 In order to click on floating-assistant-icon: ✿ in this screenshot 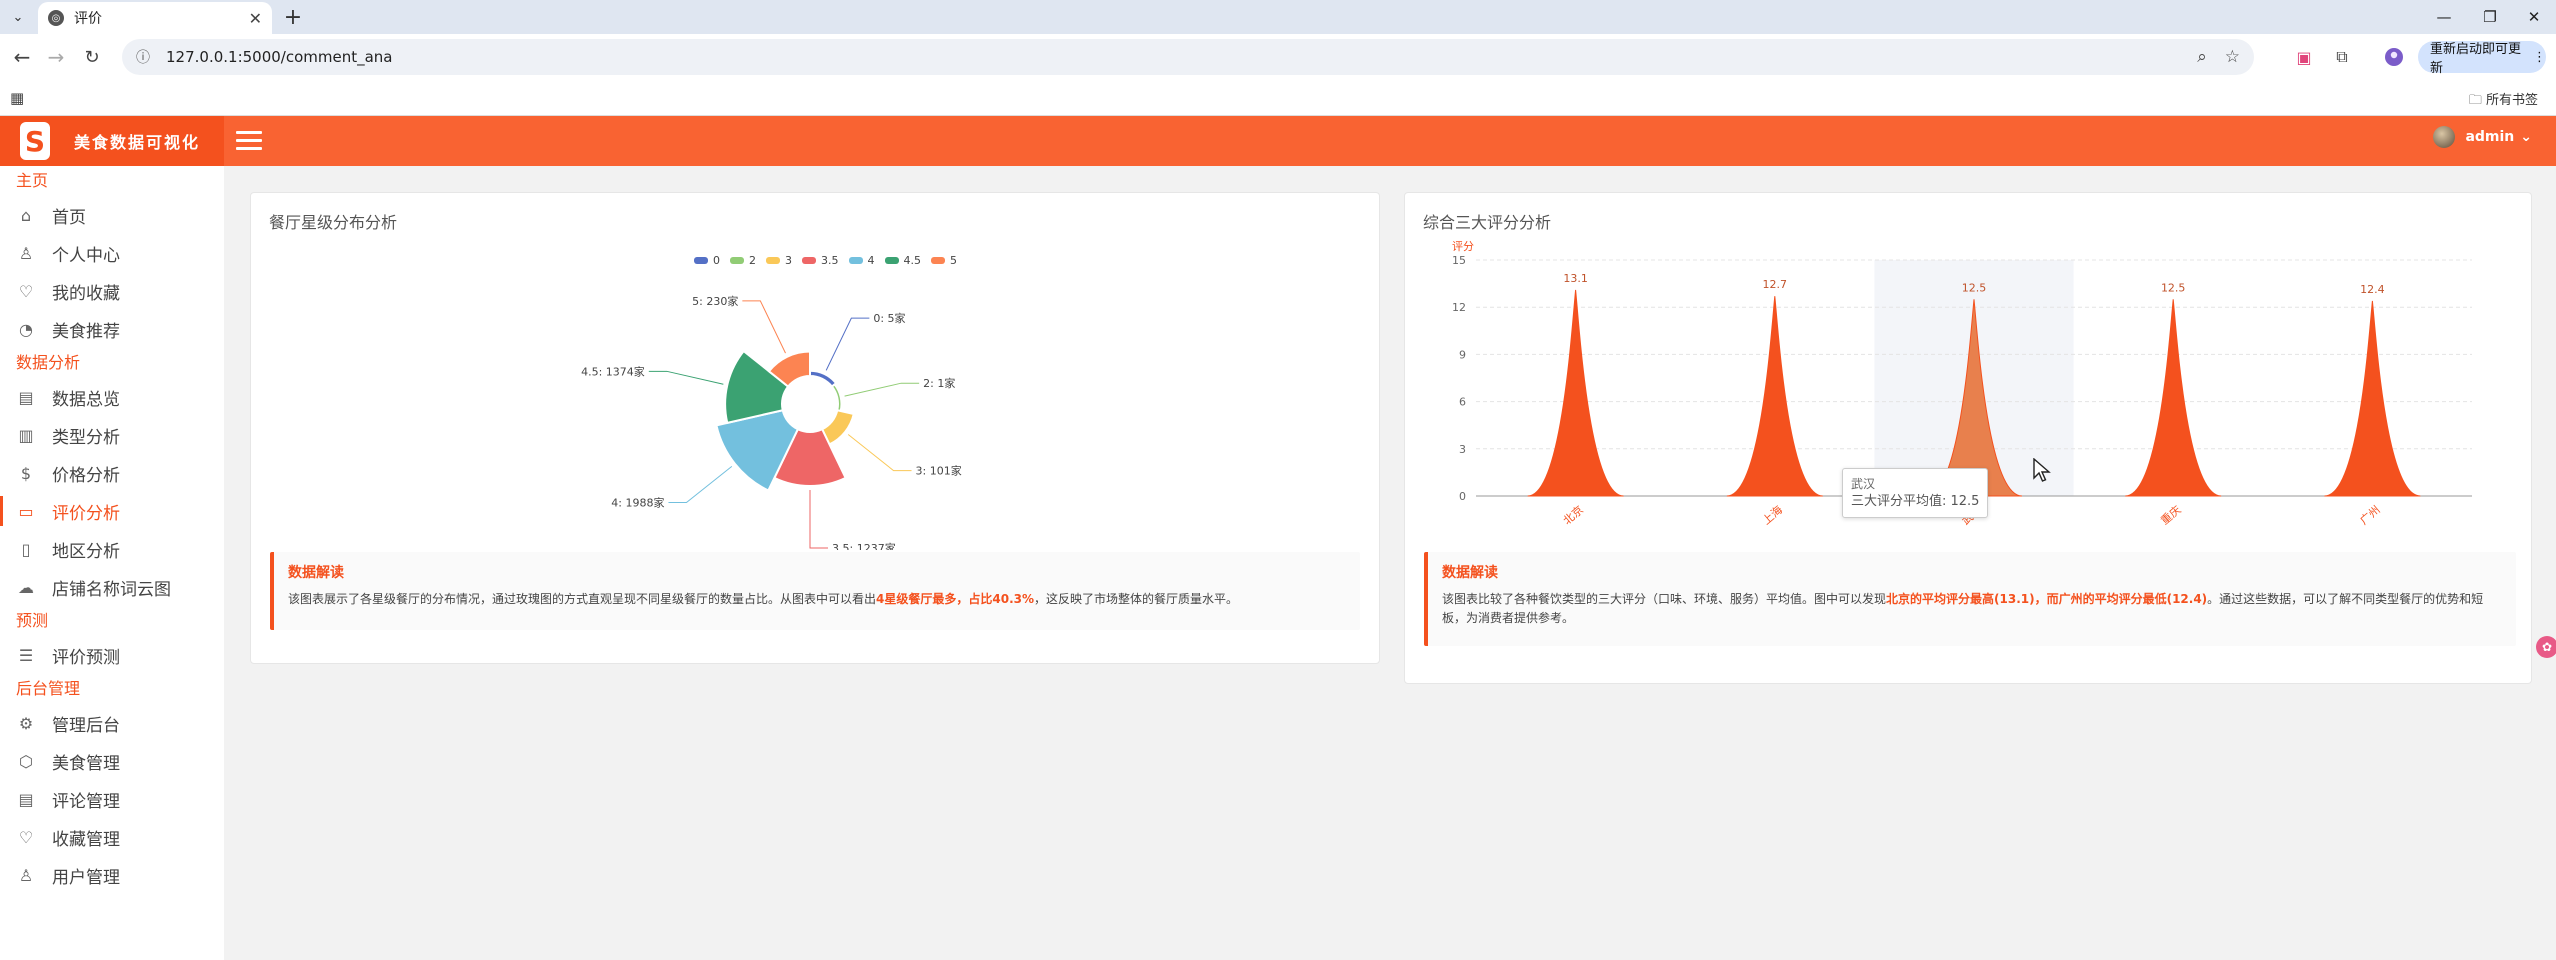, I will do `click(2546, 647)`.